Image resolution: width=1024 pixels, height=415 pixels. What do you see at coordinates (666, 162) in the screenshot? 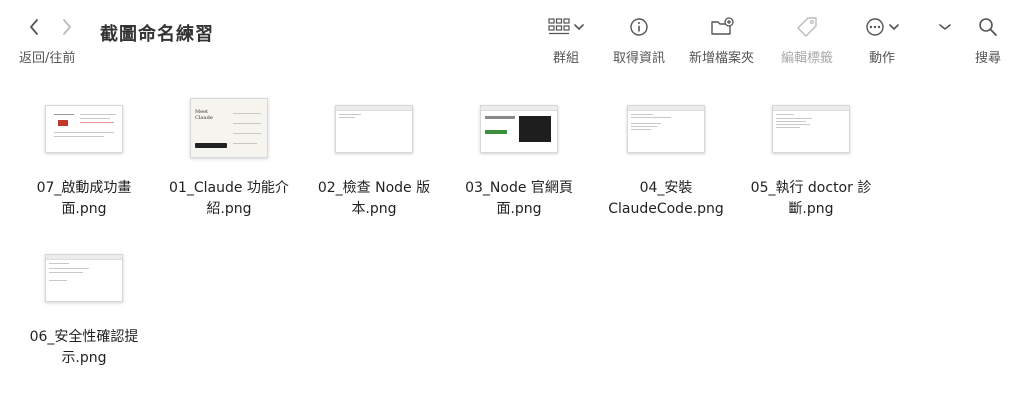
I see `file-item: 04_安裝 ClaudeCode.png` at bounding box center [666, 162].